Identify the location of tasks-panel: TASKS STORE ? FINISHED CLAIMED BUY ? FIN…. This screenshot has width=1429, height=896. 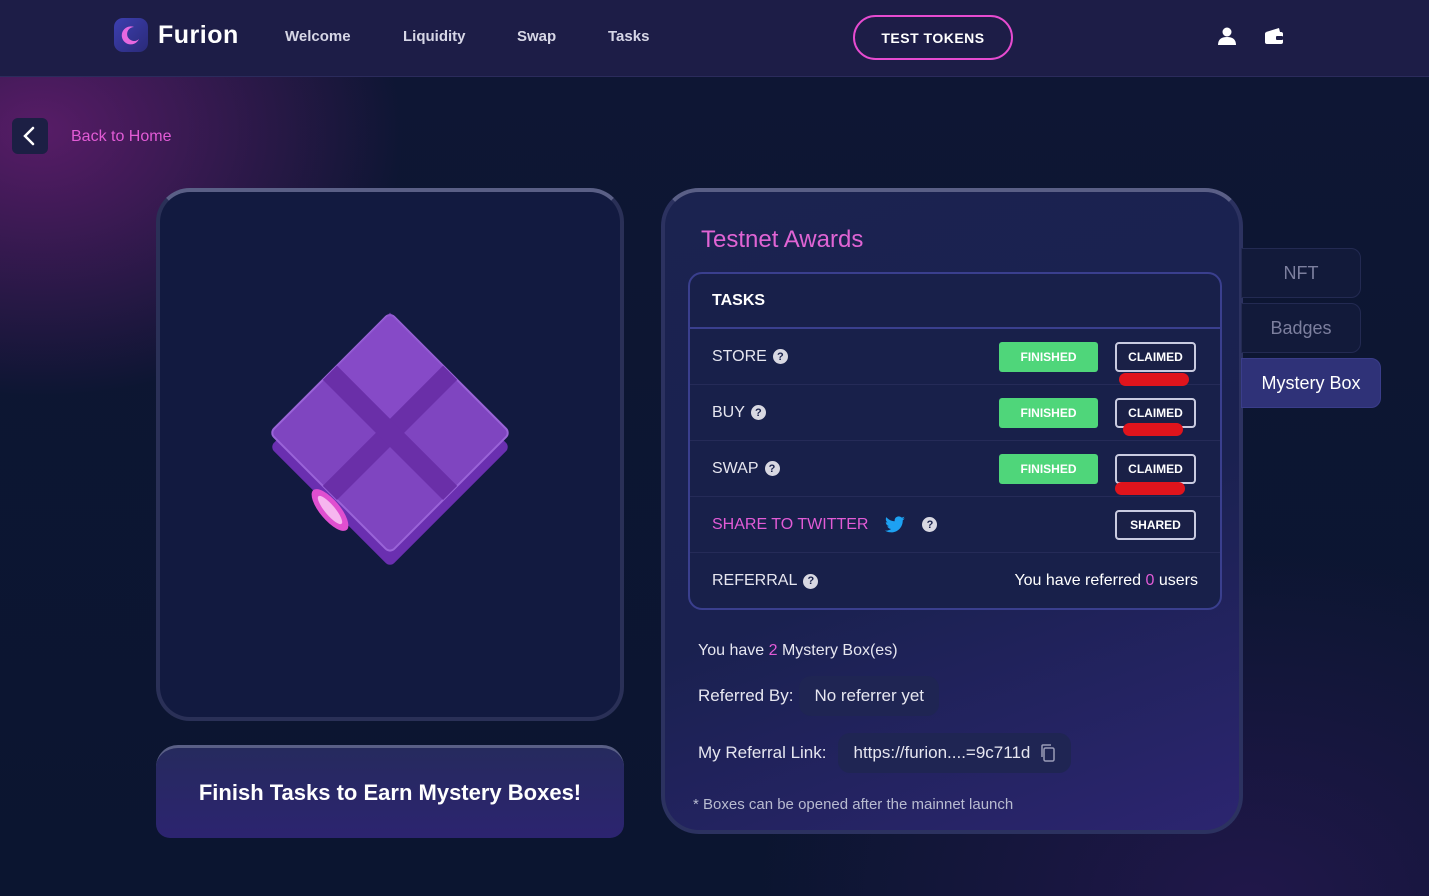
(955, 441).